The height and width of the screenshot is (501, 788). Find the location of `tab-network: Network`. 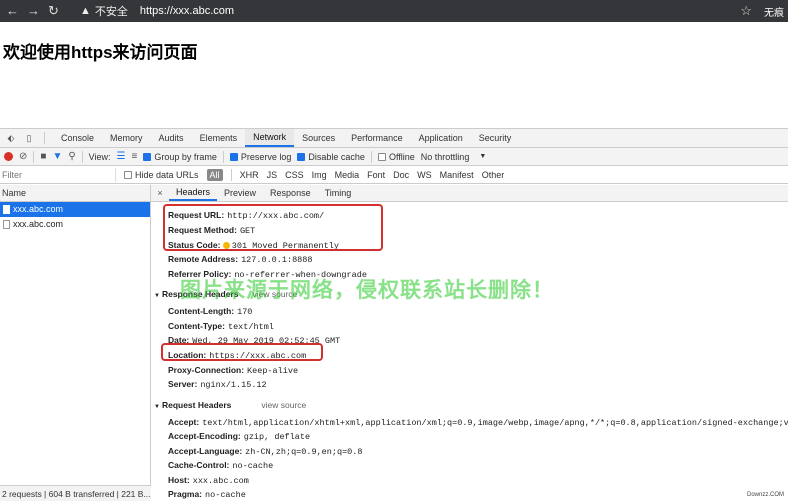

tab-network: Network is located at coordinates (270, 138).